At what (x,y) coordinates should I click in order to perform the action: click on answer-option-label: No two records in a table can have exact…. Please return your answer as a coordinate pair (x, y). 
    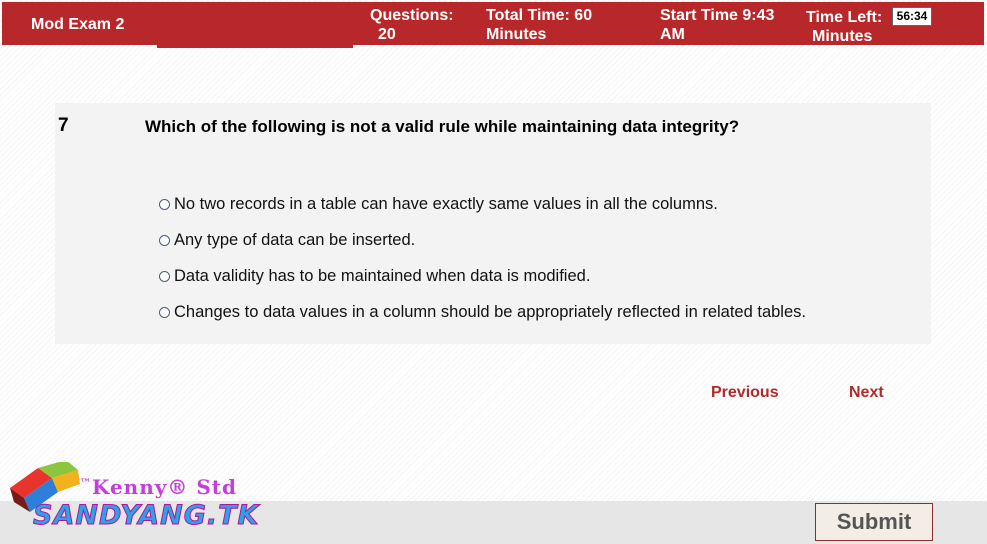
    Looking at the image, I should click on (446, 203).